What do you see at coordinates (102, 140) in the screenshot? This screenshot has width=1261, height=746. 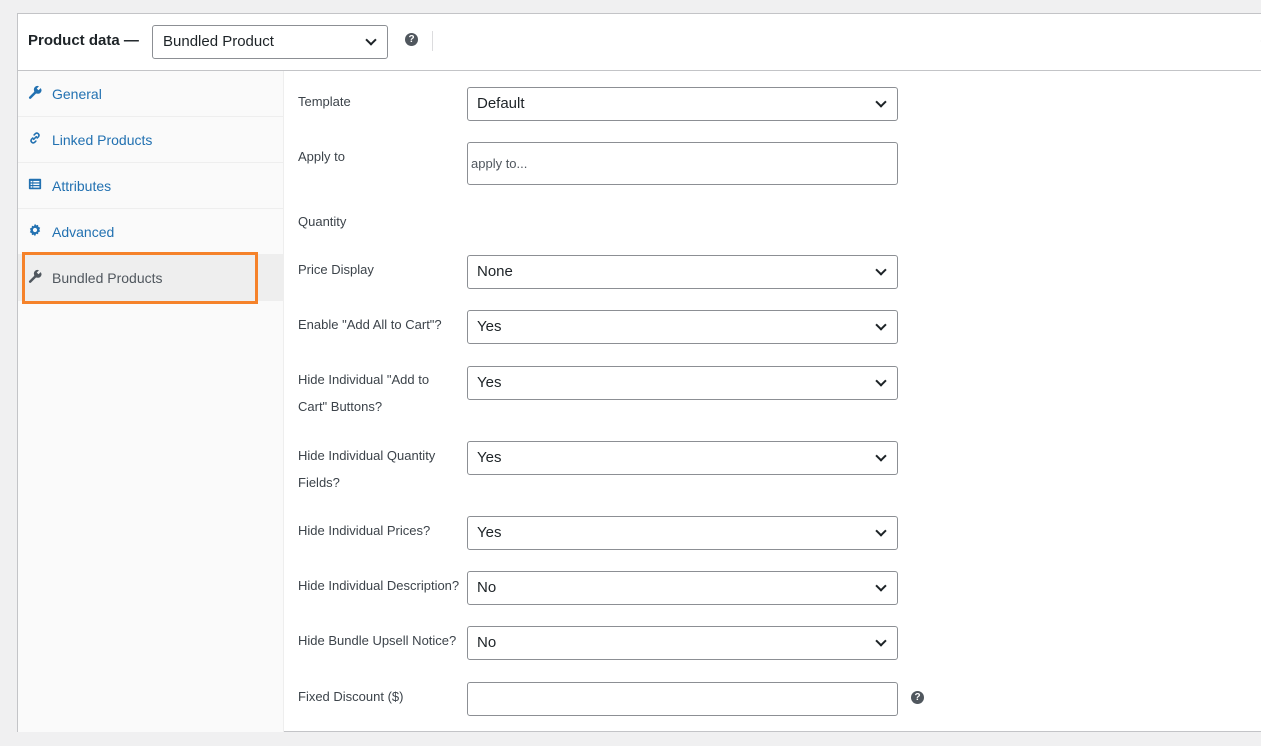 I see `tab-label: Linked Products` at bounding box center [102, 140].